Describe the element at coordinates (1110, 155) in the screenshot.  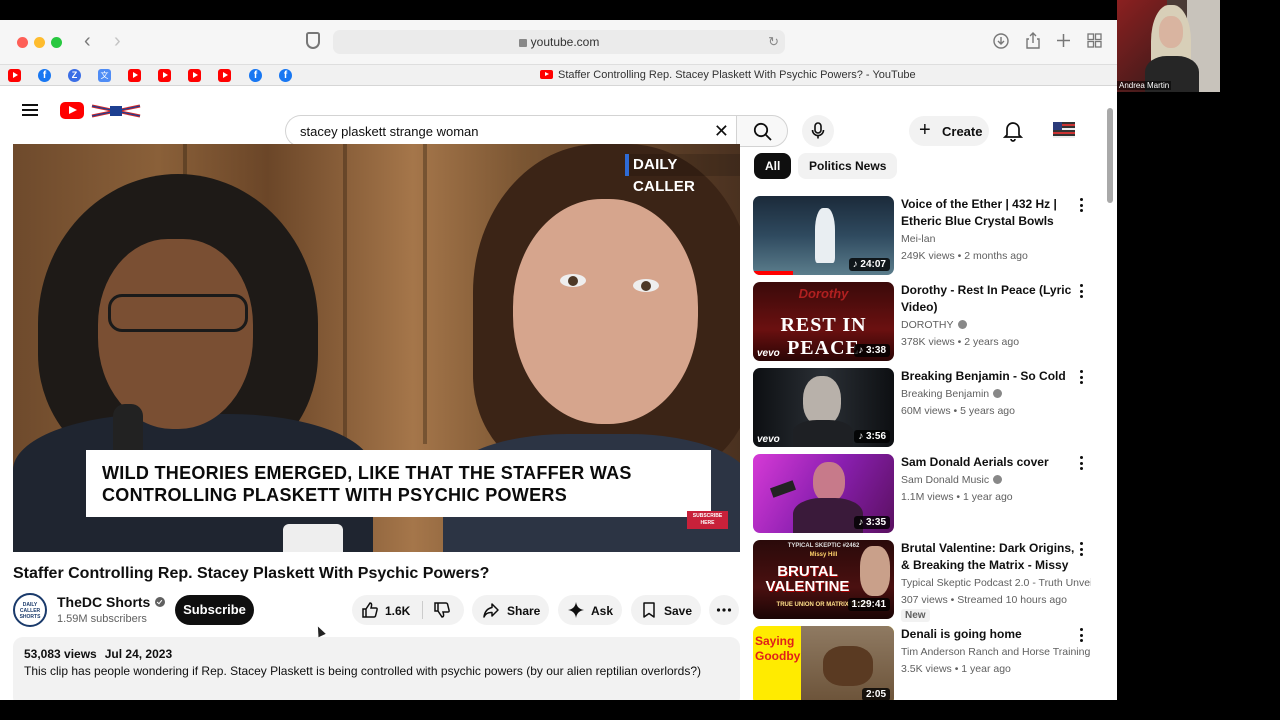
I see `page-scrollbar` at that location.